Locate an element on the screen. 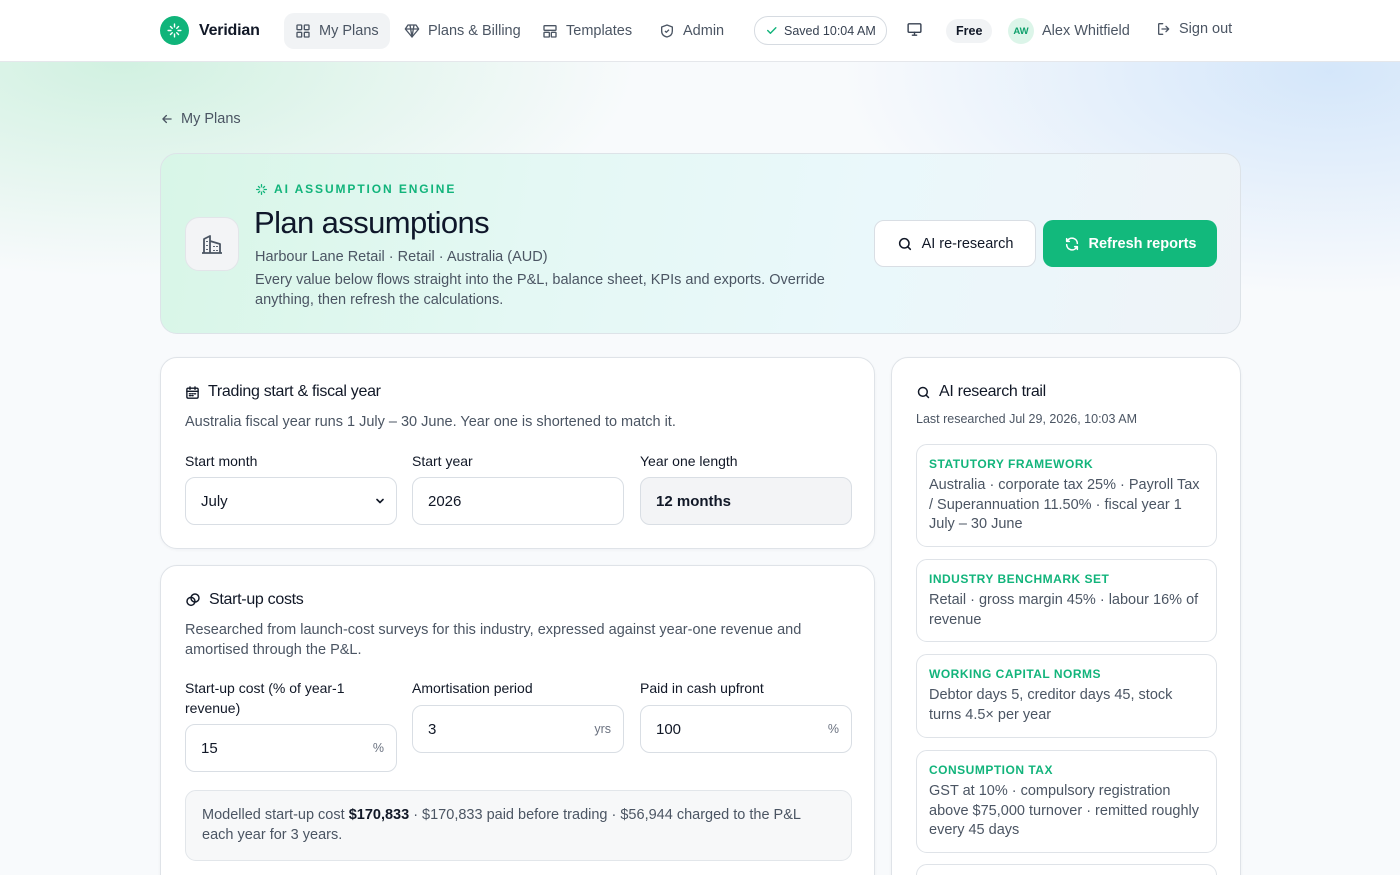 The image size is (1400, 875). refresh-reports-button: Refresh reports is located at coordinates (1130, 243).